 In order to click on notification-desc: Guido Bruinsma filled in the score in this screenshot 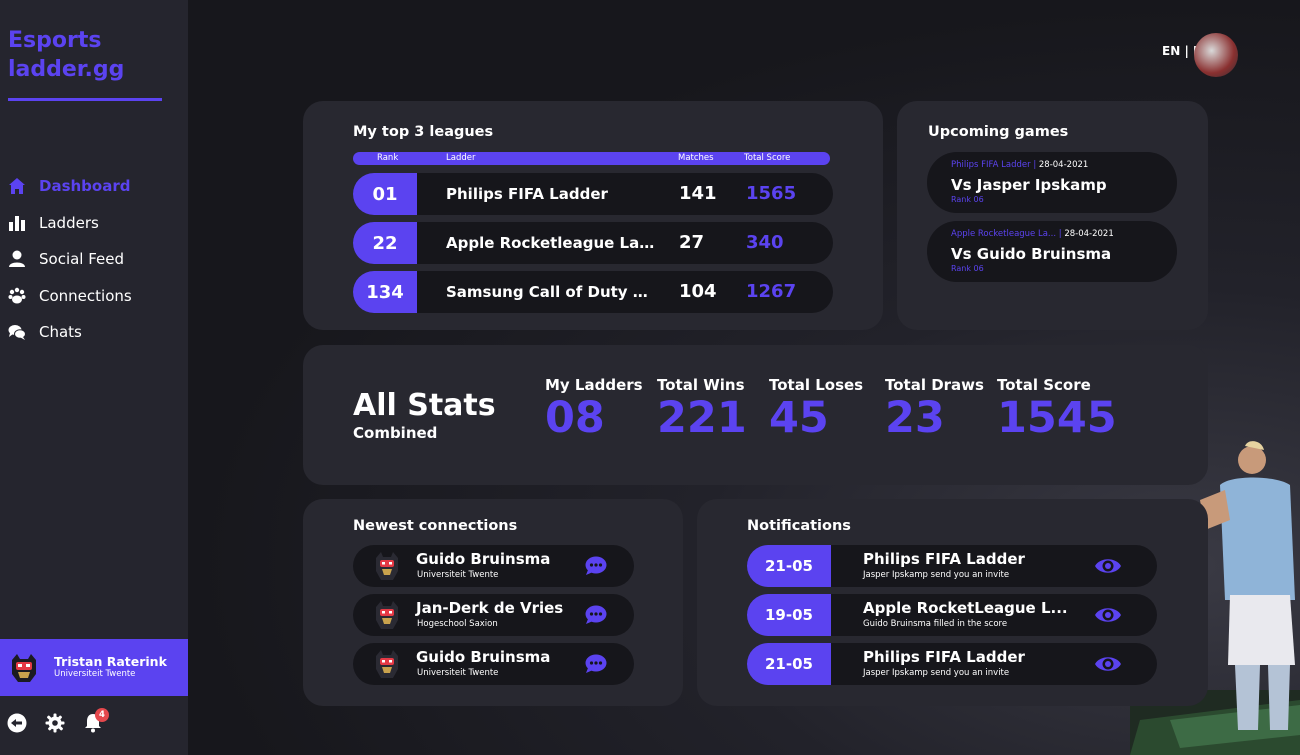, I will do `click(935, 624)`.